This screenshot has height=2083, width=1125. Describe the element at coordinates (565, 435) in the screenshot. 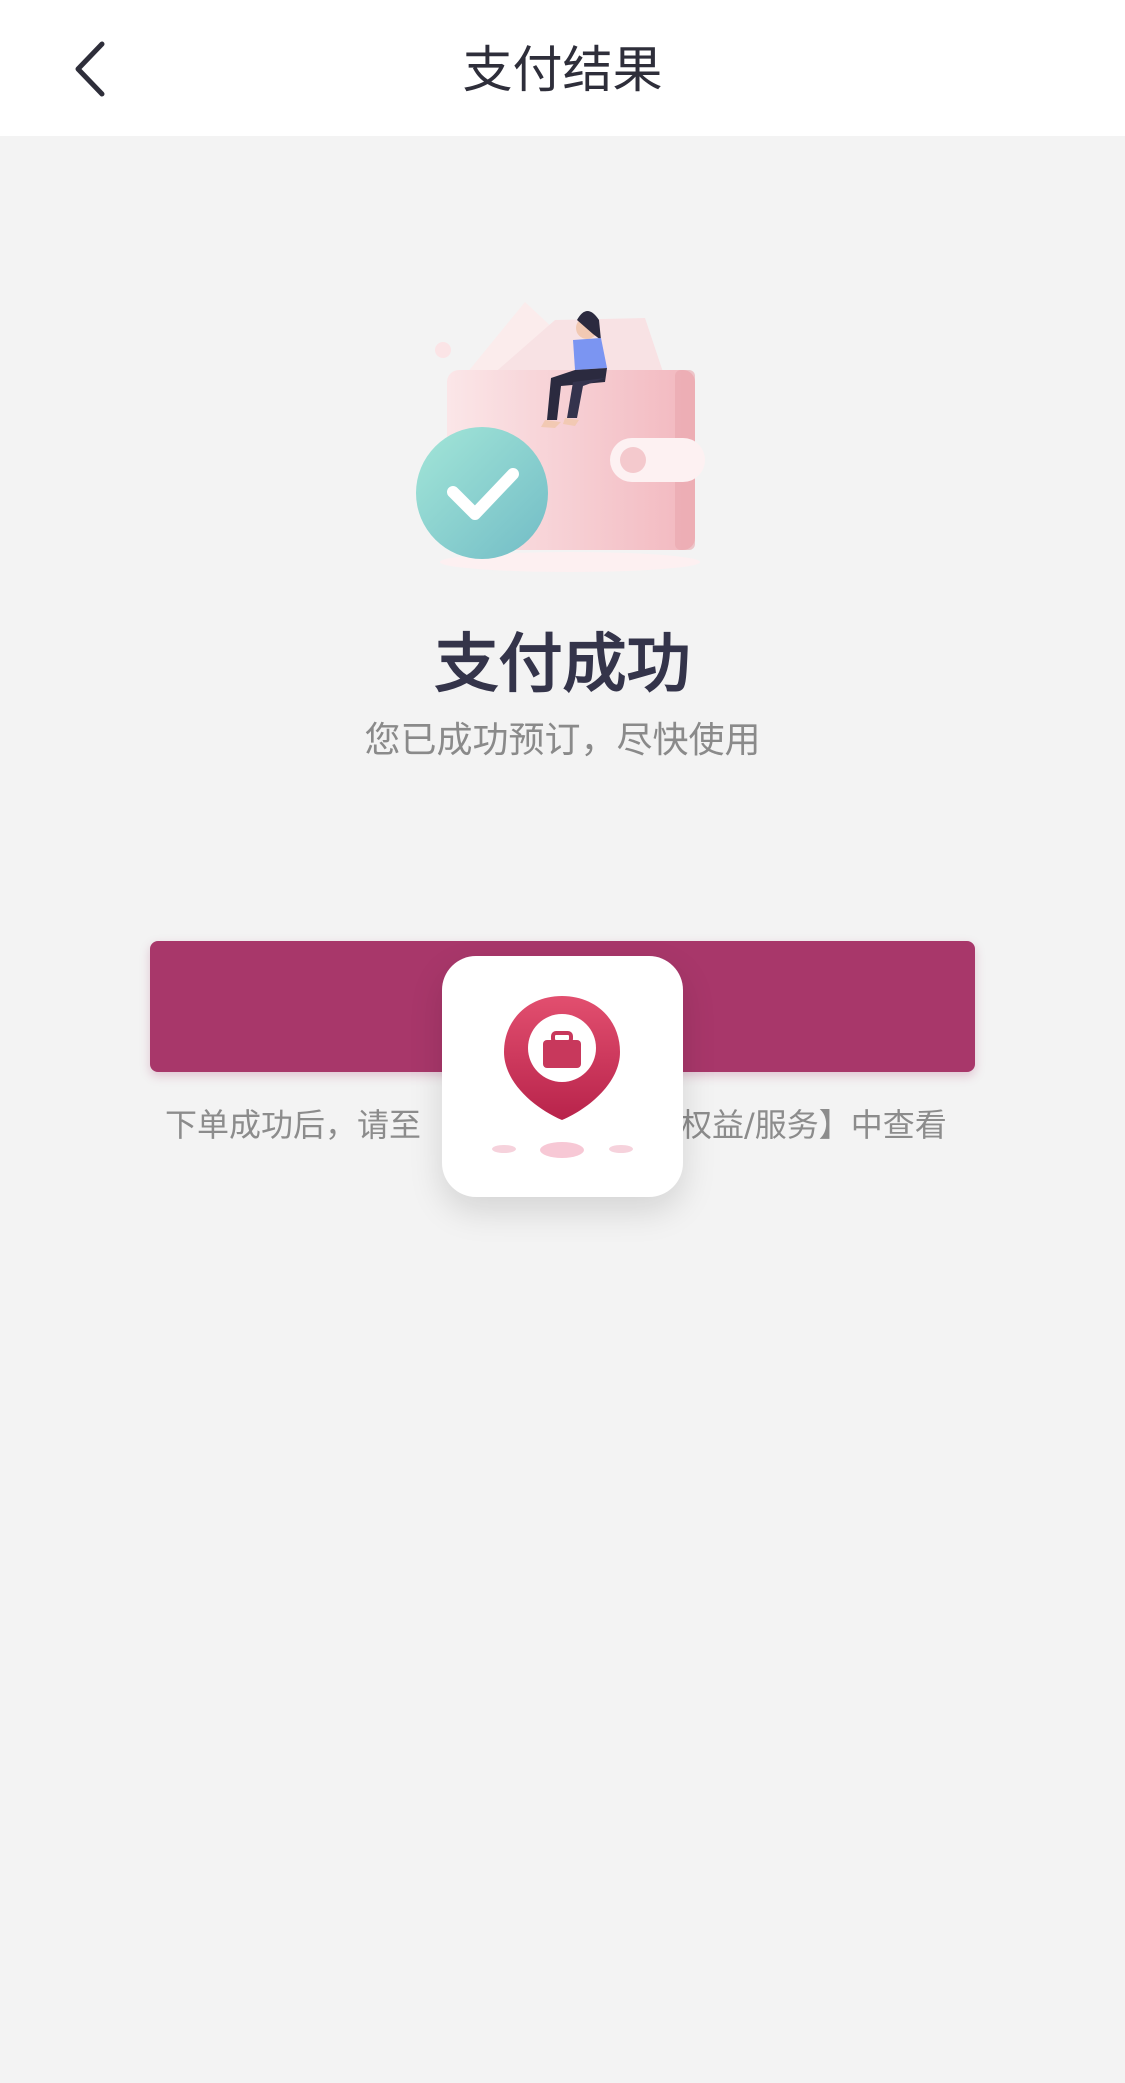

I see `wallet-success-illustration` at that location.